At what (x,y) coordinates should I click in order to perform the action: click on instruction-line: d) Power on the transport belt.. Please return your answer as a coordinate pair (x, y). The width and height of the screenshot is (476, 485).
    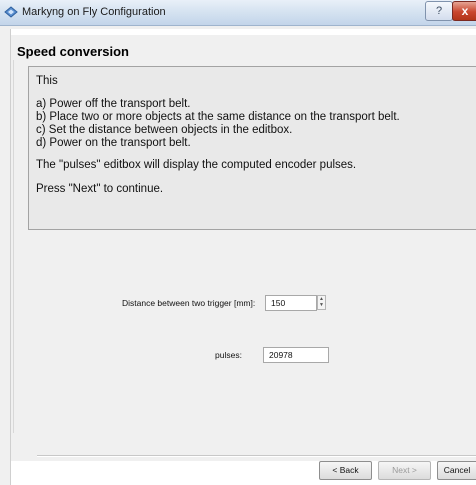
    Looking at the image, I should click on (113, 143).